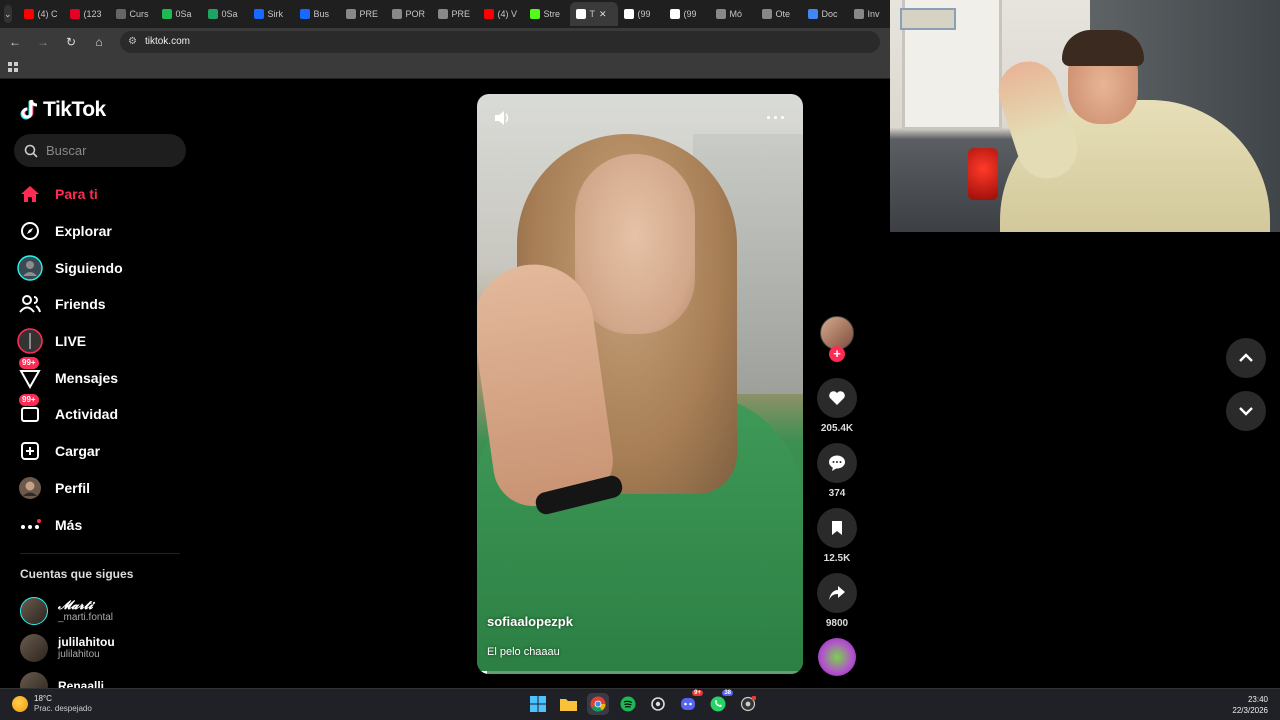 This screenshot has width=1280, height=720. Describe the element at coordinates (530, 621) in the screenshot. I see `video-username: sofiaalopezpk` at that location.